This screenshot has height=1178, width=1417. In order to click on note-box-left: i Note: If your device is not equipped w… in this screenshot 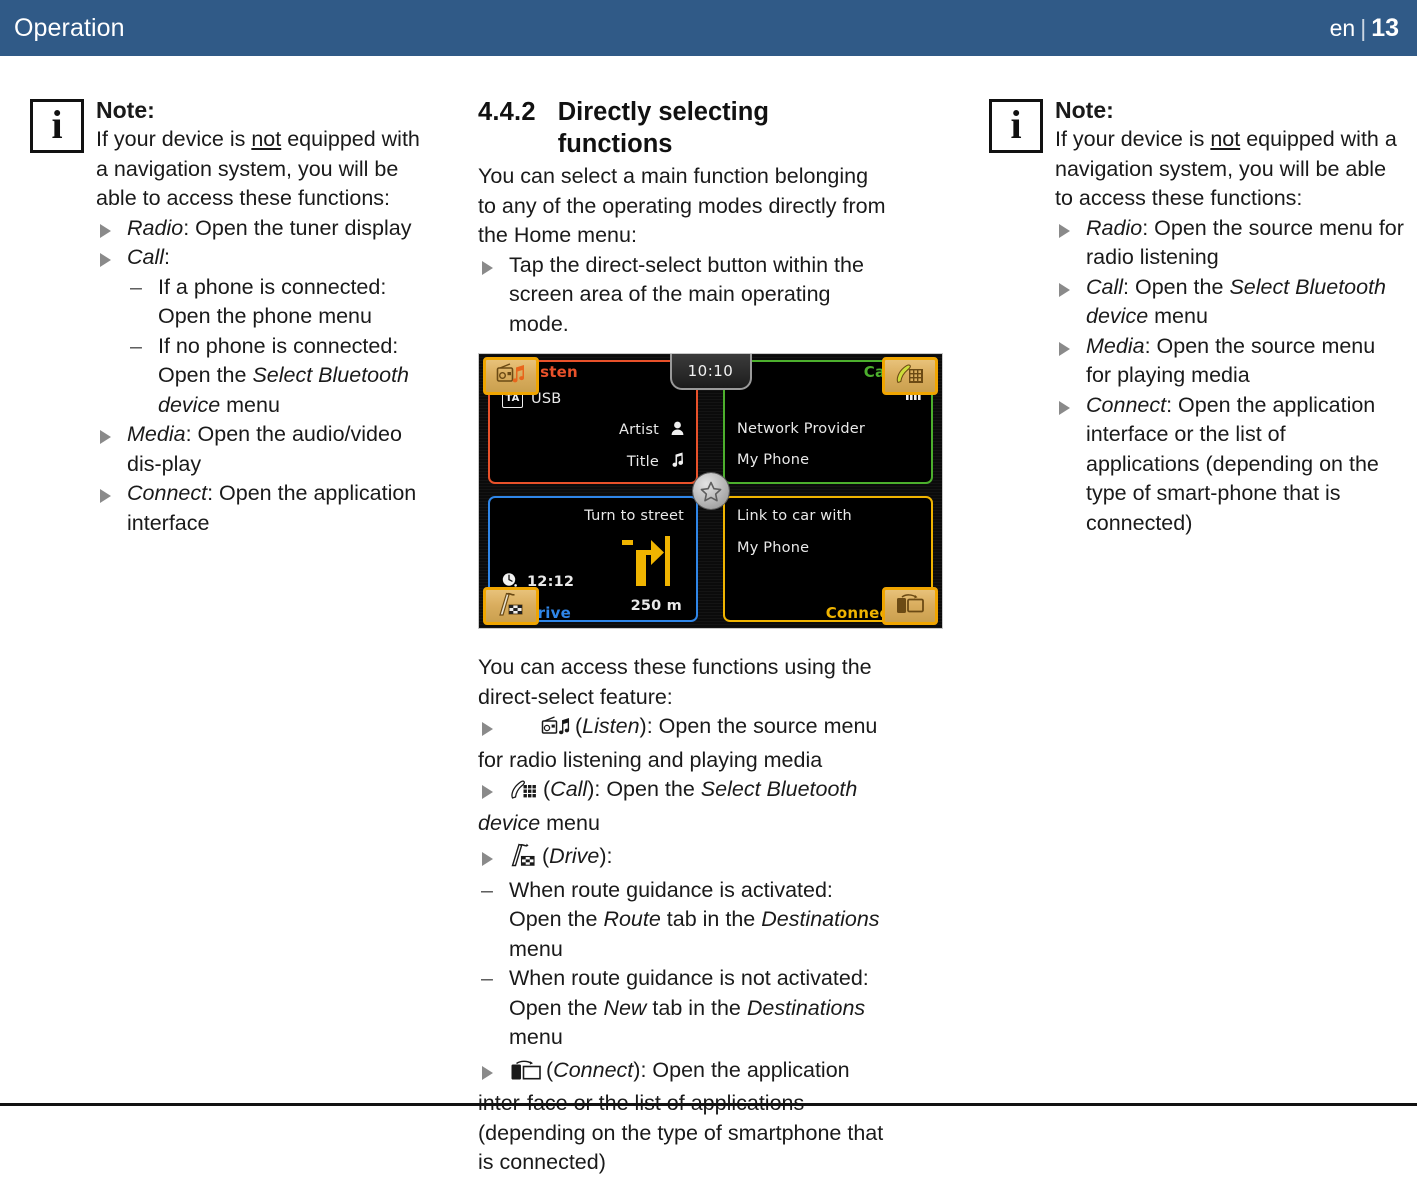, I will do `click(222, 317)`.